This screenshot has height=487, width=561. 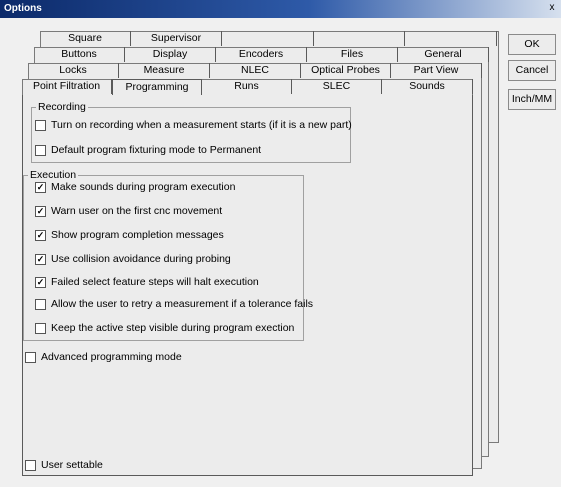 What do you see at coordinates (176, 38) in the screenshot?
I see `tab-supervisor: Supervisor` at bounding box center [176, 38].